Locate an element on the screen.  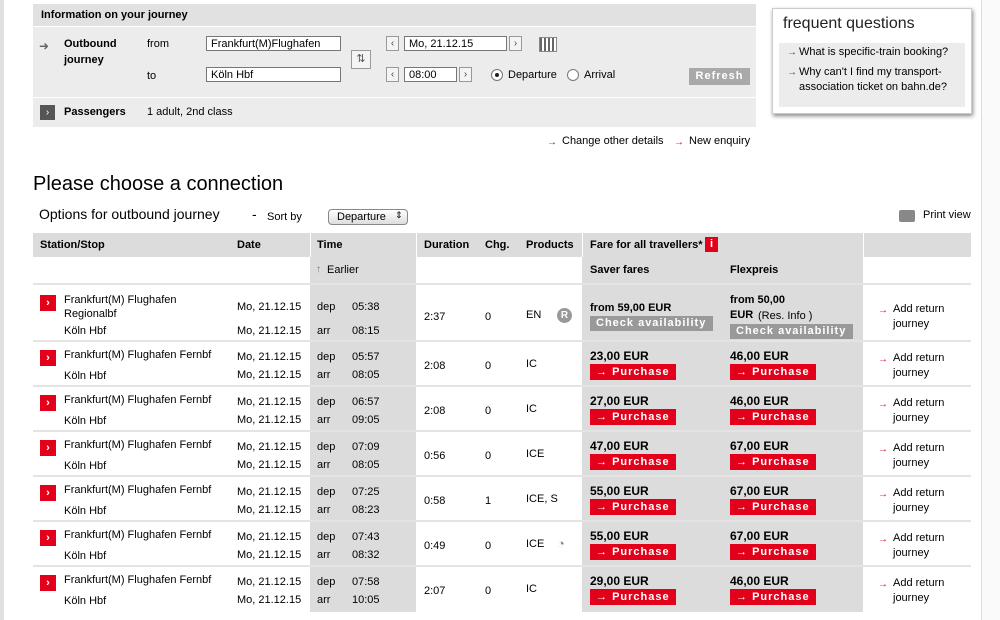
time-prev-button: ‹ is located at coordinates (392, 74).